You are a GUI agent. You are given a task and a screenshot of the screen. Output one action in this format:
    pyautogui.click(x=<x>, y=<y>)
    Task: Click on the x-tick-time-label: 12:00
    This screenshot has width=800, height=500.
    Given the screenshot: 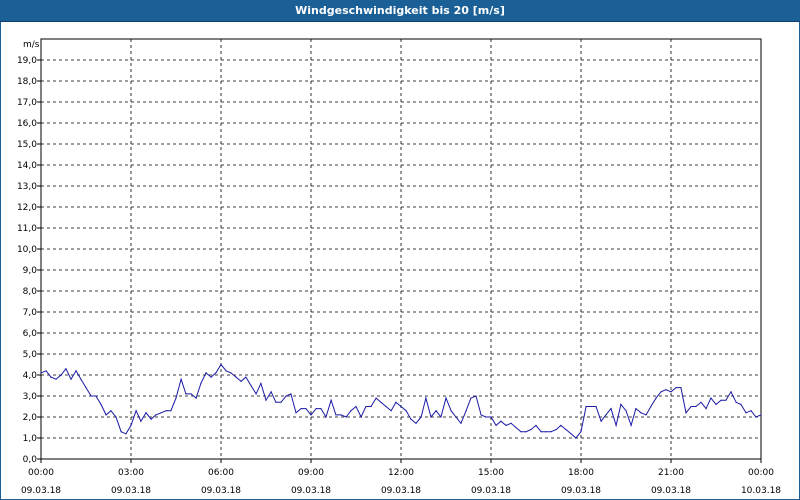 What is the action you would take?
    pyautogui.click(x=401, y=473)
    